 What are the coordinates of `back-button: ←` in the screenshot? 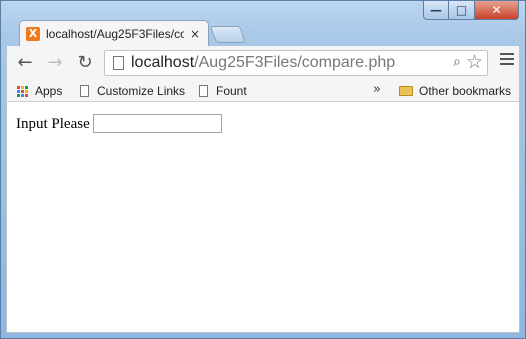 It's located at (25, 63).